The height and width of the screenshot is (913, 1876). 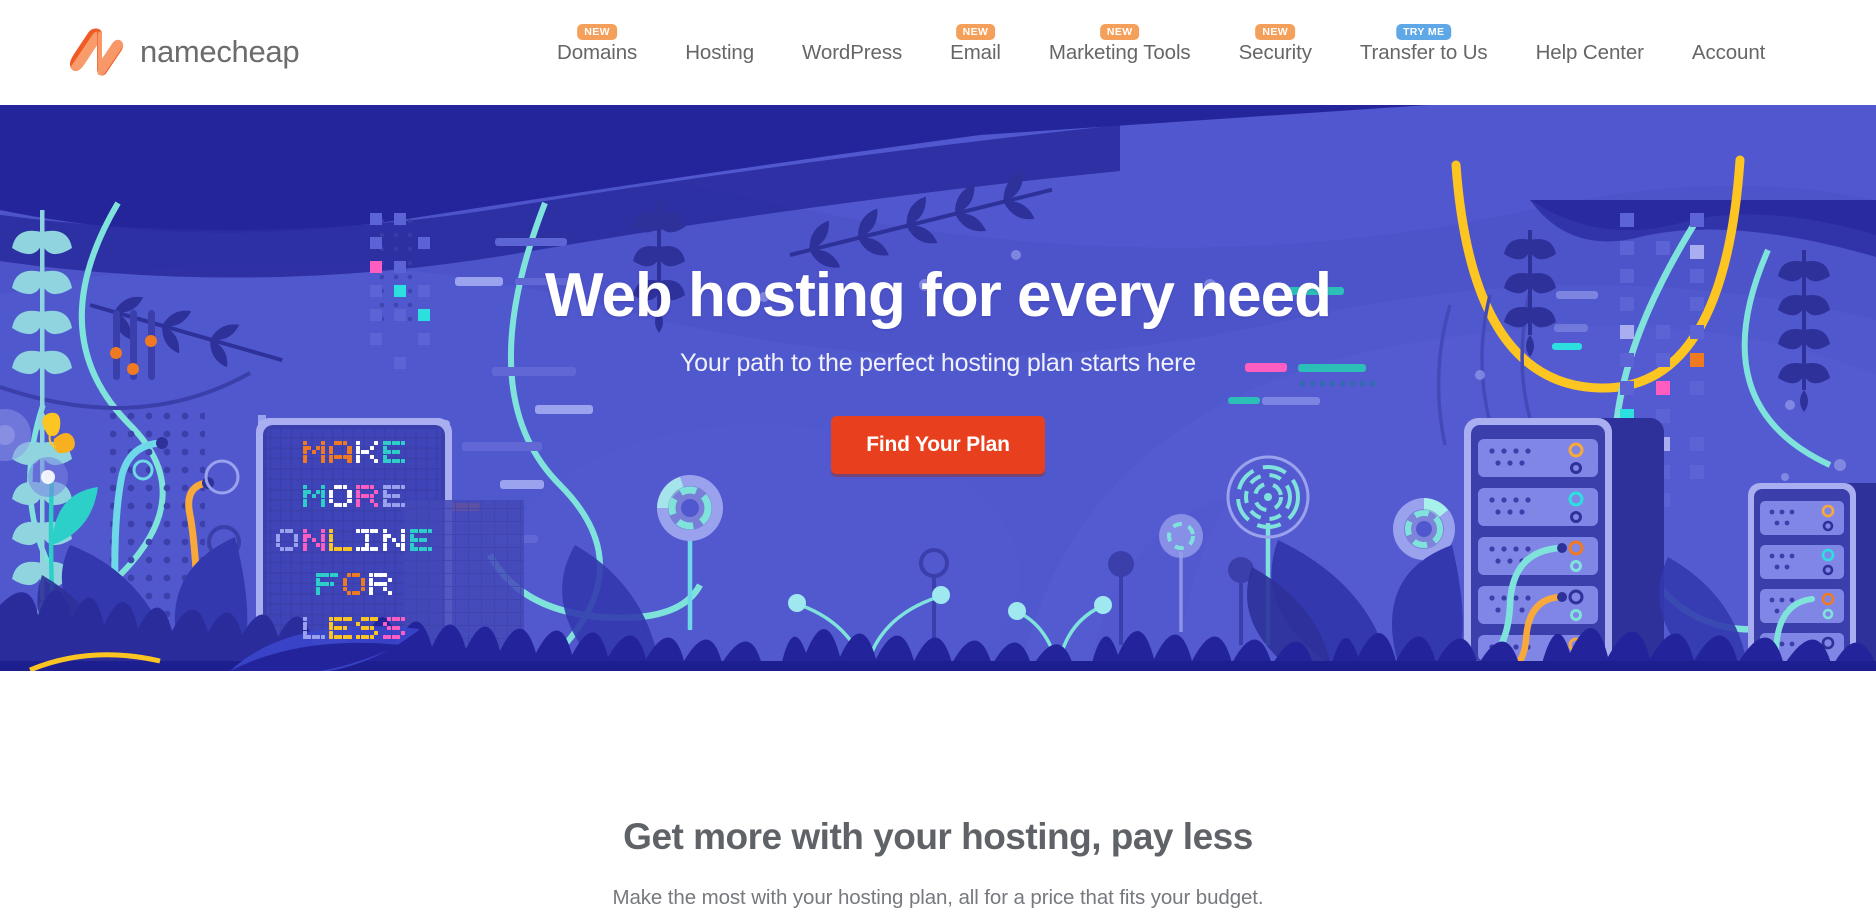 I want to click on nav-label: Email, so click(x=975, y=52).